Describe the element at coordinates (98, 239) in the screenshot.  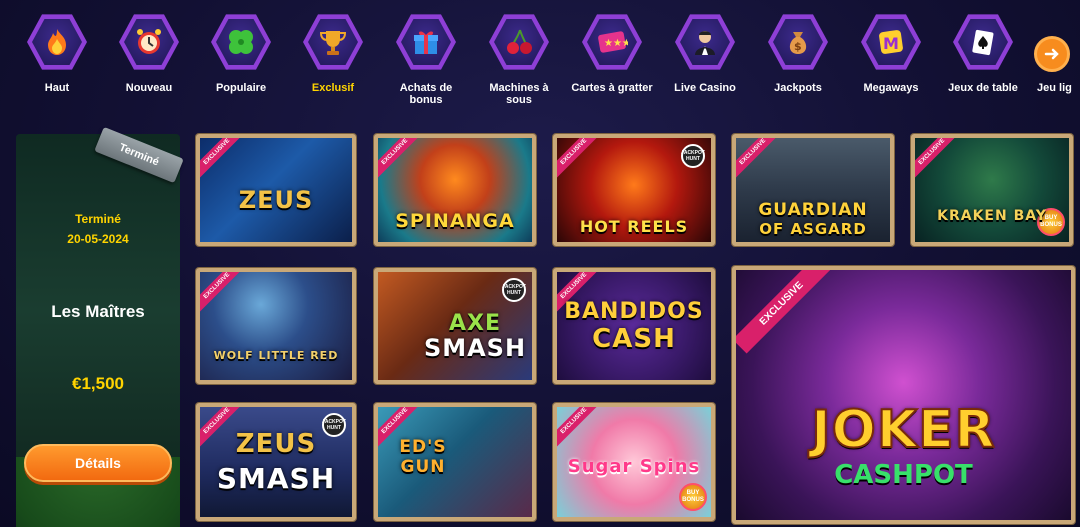
I see `promo-date: 20-05-2024` at that location.